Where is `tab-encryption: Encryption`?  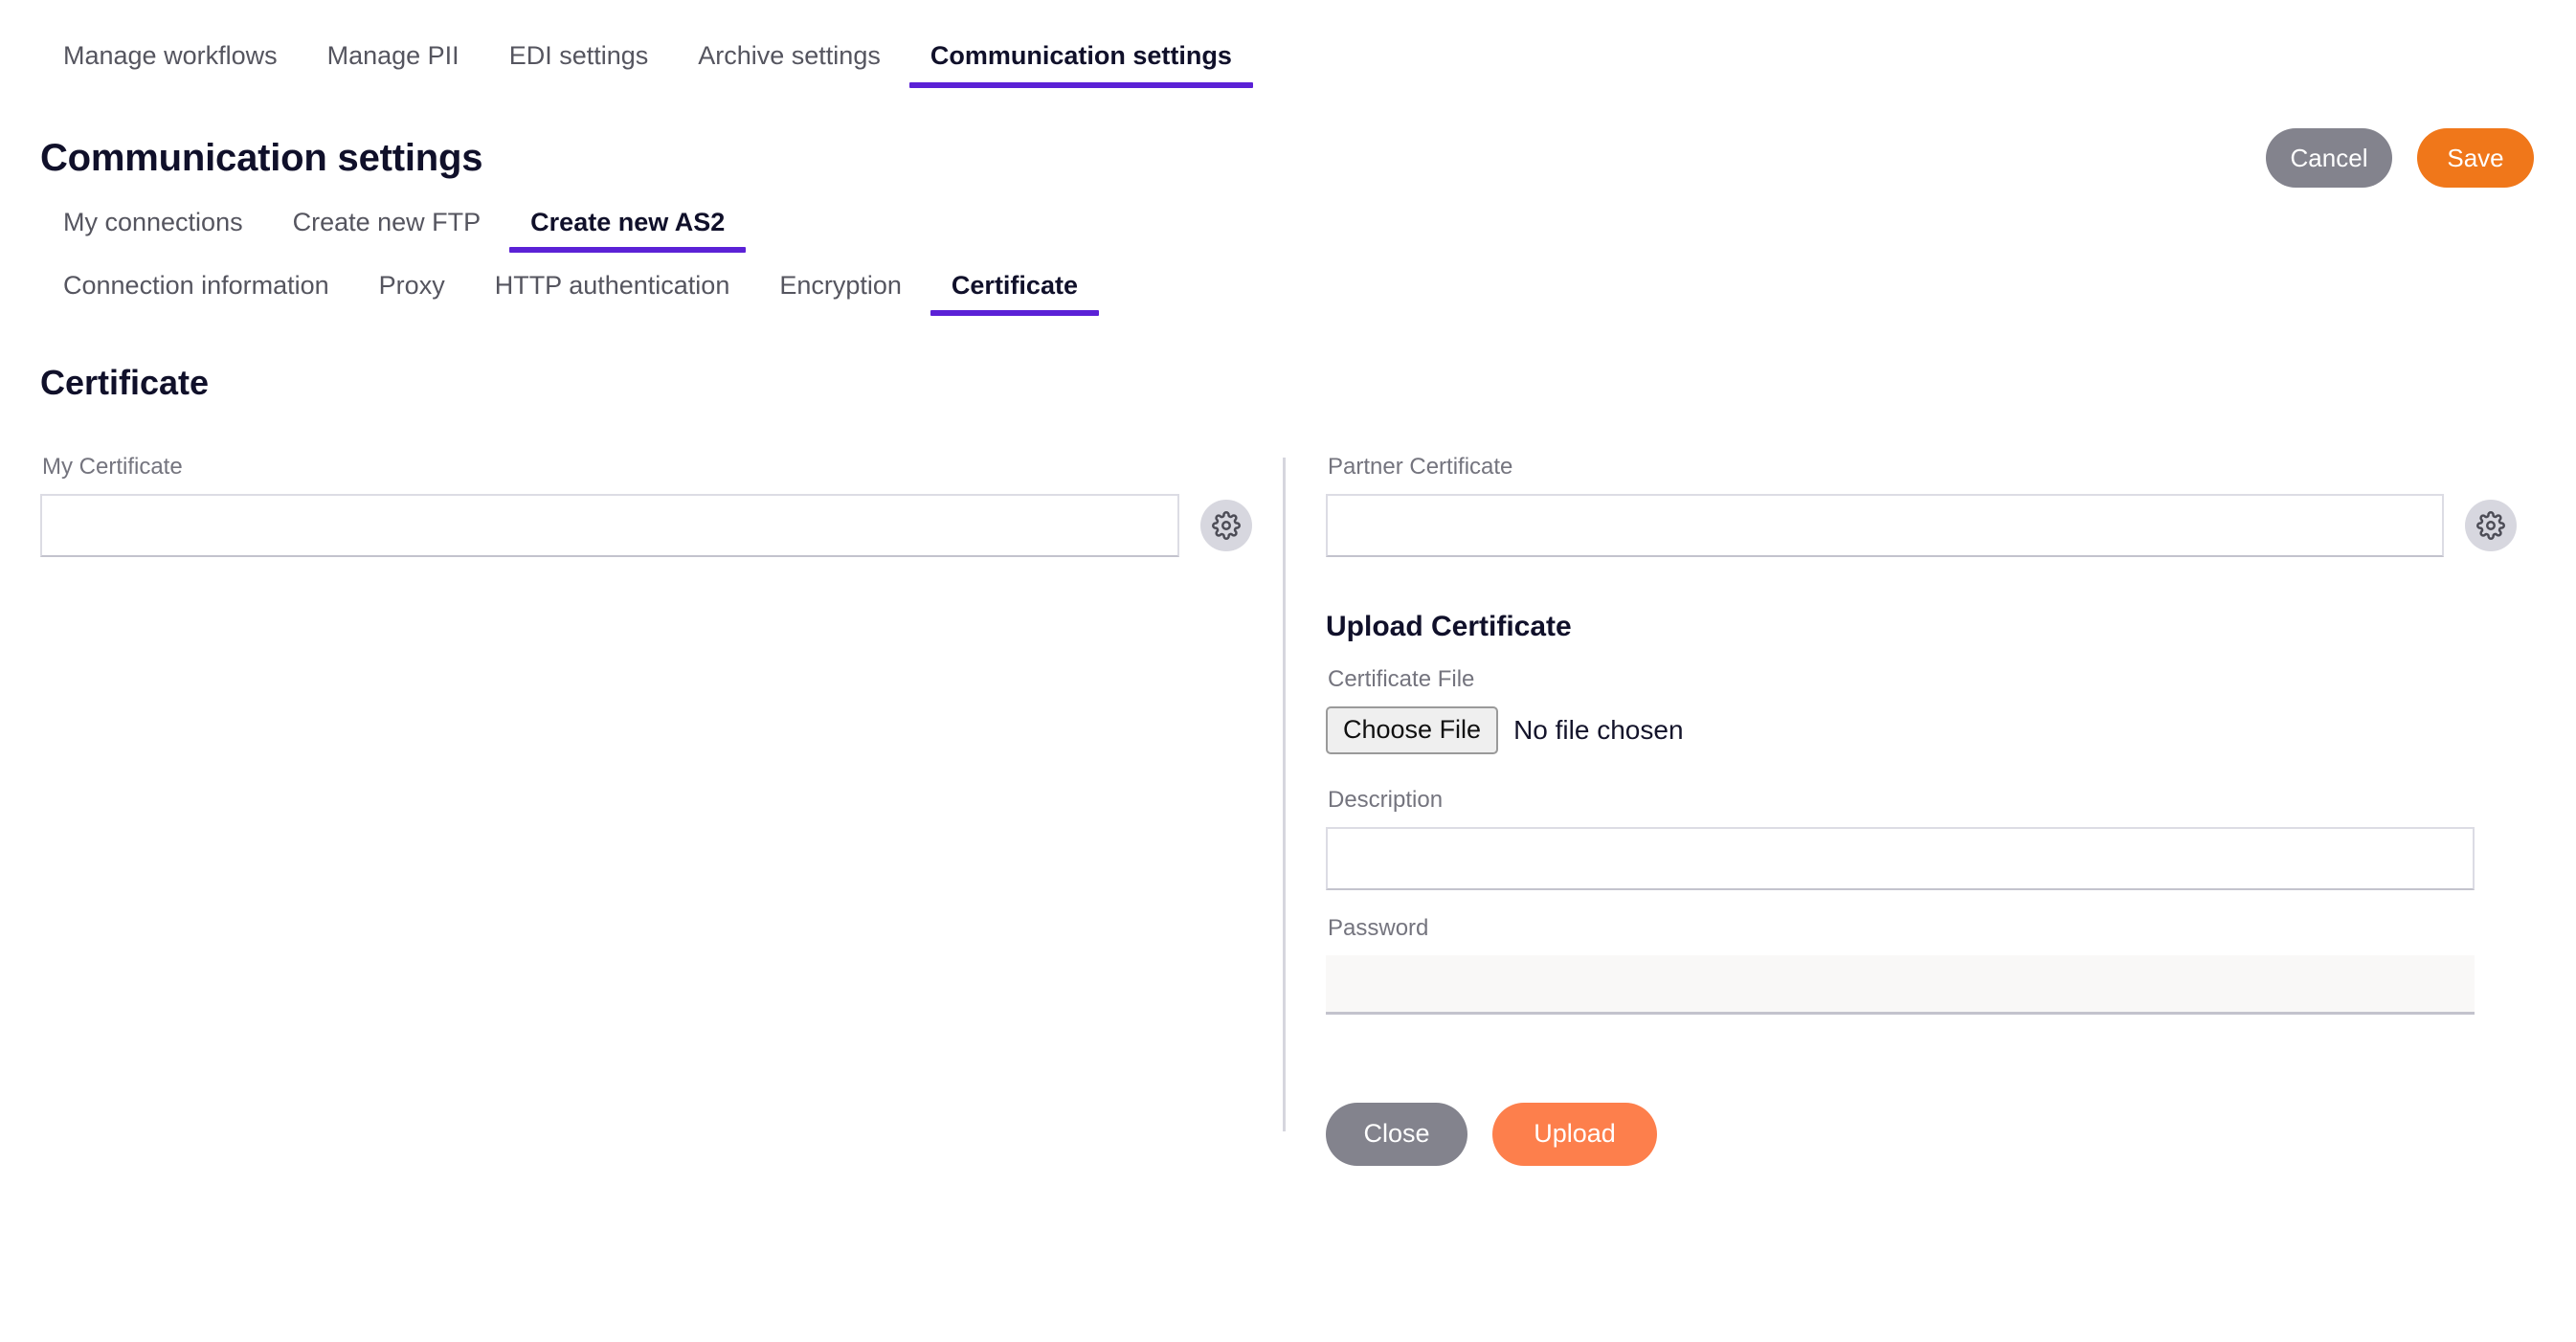 tab-encryption: Encryption is located at coordinates (840, 294).